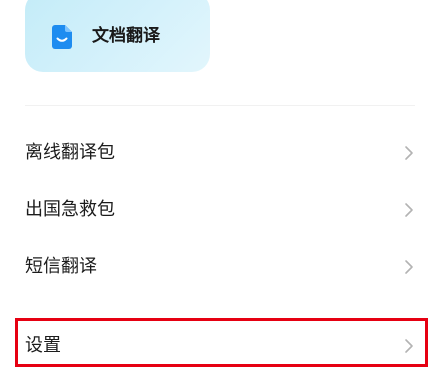 The height and width of the screenshot is (377, 447). What do you see at coordinates (61, 266) in the screenshot?
I see `menu-item-label: 短信翻译` at bounding box center [61, 266].